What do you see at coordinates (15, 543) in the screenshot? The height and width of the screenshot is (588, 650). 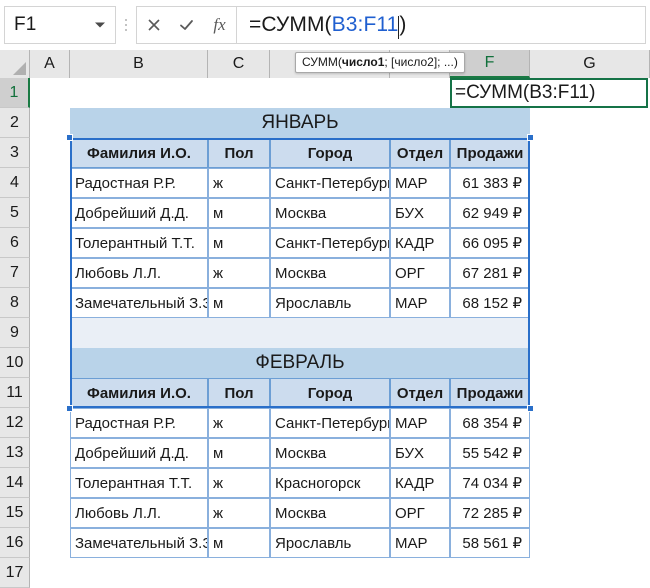 I see `row-header-16: 16` at bounding box center [15, 543].